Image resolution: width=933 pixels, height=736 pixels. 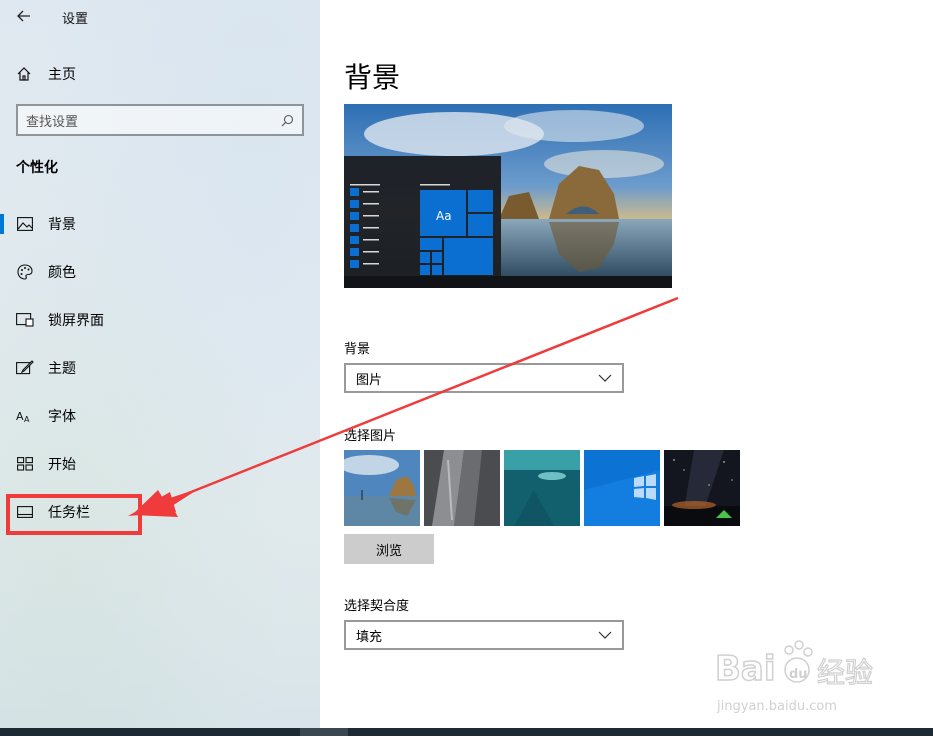 What do you see at coordinates (160, 320) in the screenshot?
I see `sidebar-item-lock-screen: 锁屏界面` at bounding box center [160, 320].